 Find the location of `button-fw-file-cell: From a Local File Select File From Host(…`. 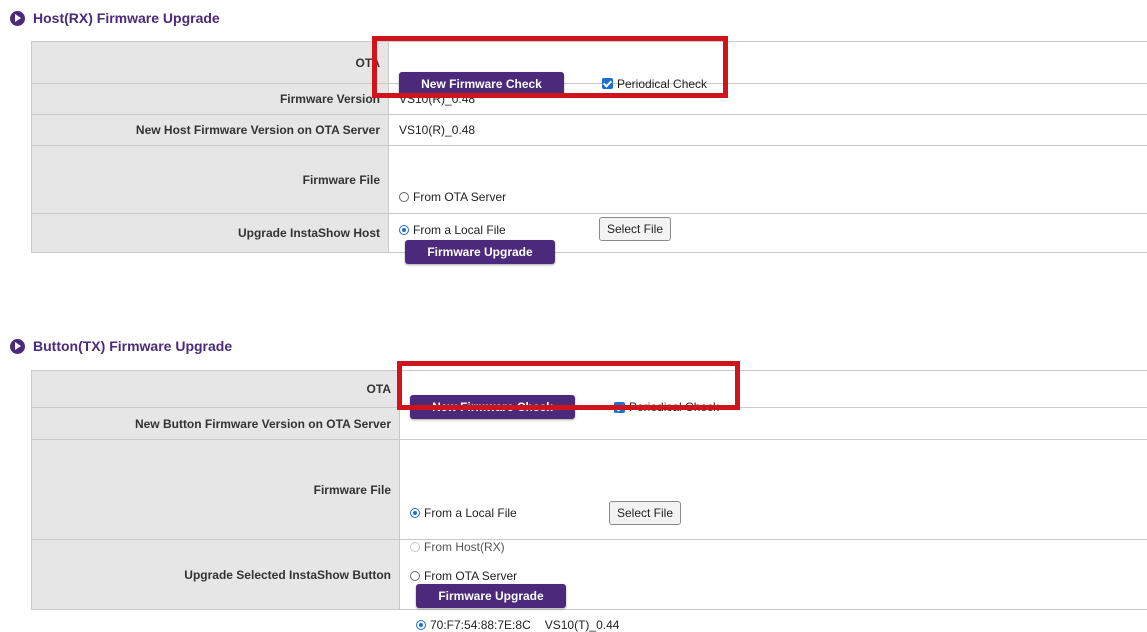

button-fw-file-cell: From a Local File Select File From Host(… is located at coordinates (773, 490).